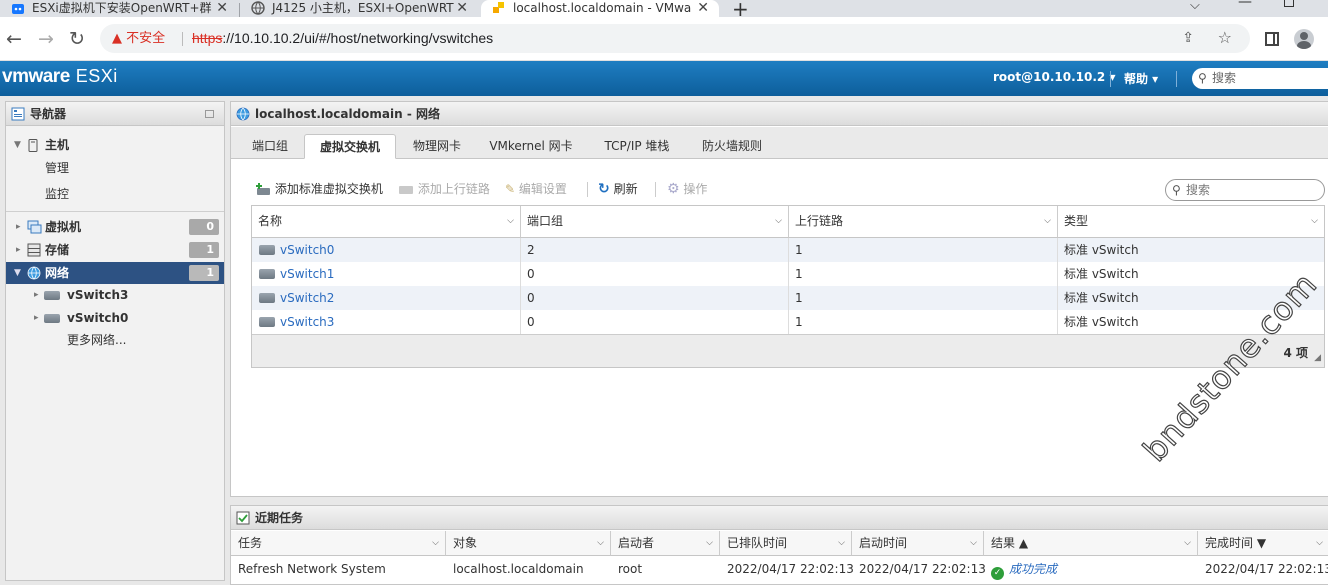 The image size is (1328, 585). I want to click on header-divider, so click(1176, 79).